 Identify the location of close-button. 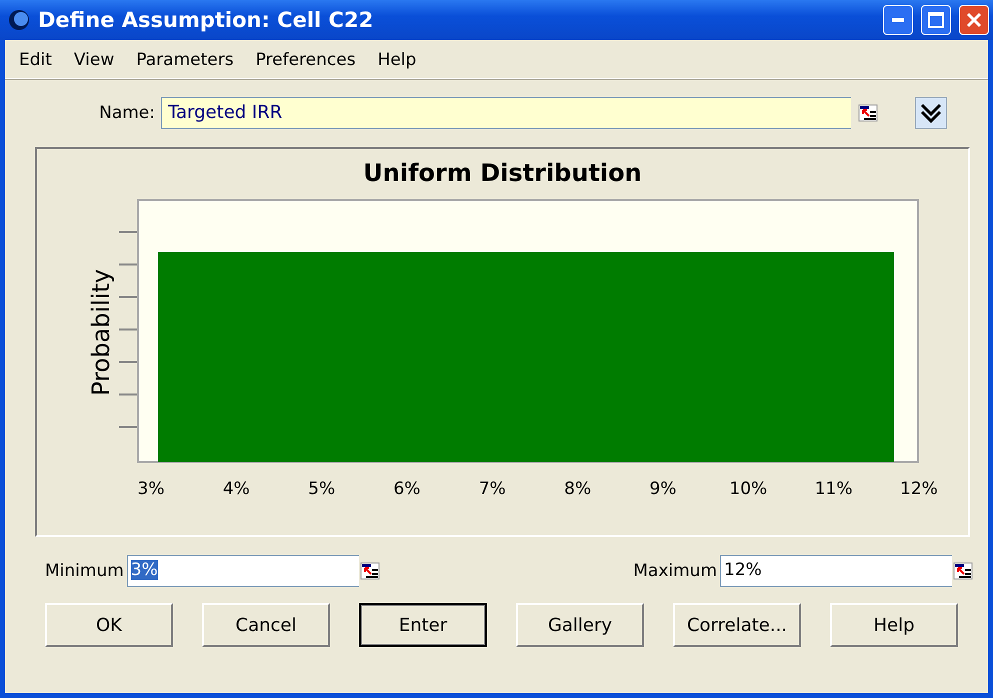
(974, 20).